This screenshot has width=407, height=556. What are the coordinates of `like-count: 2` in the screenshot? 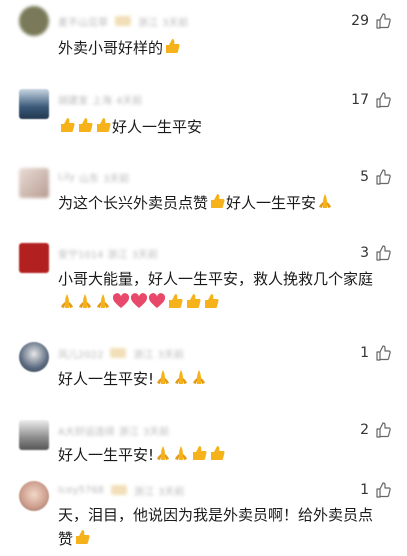 It's located at (364, 430).